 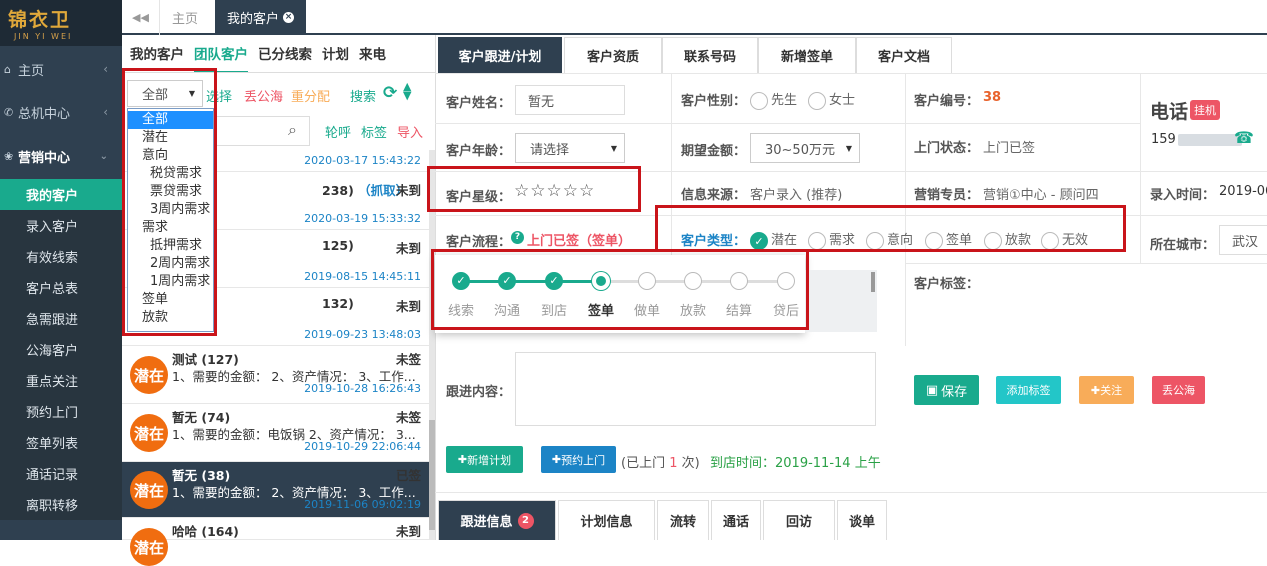 I want to click on row-date: 2020-03-17 15:43:22, so click(x=362, y=160).